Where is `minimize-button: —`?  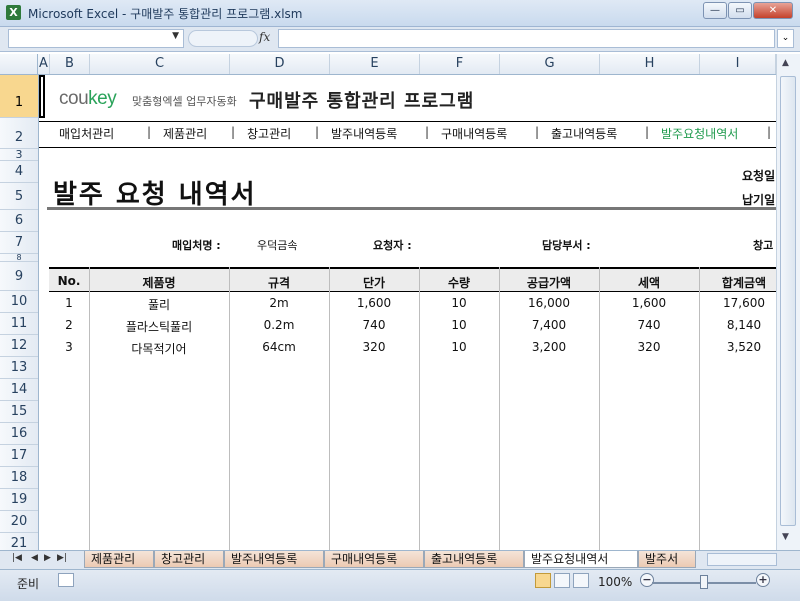
minimize-button: — is located at coordinates (715, 10).